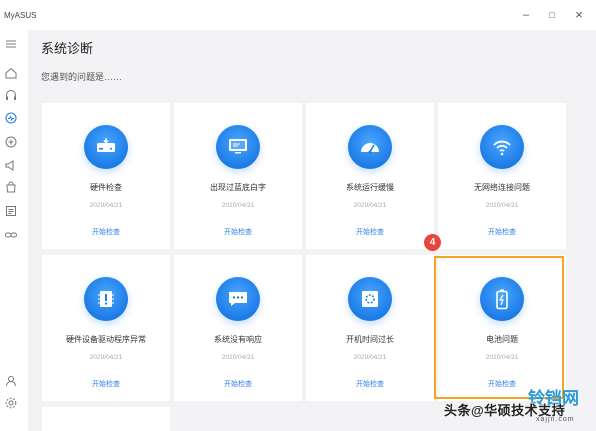 The image size is (596, 431). What do you see at coordinates (370, 176) in the screenshot?
I see `card-system-slow: 系统运行缓慢 2020/04/21 开始检查` at bounding box center [370, 176].